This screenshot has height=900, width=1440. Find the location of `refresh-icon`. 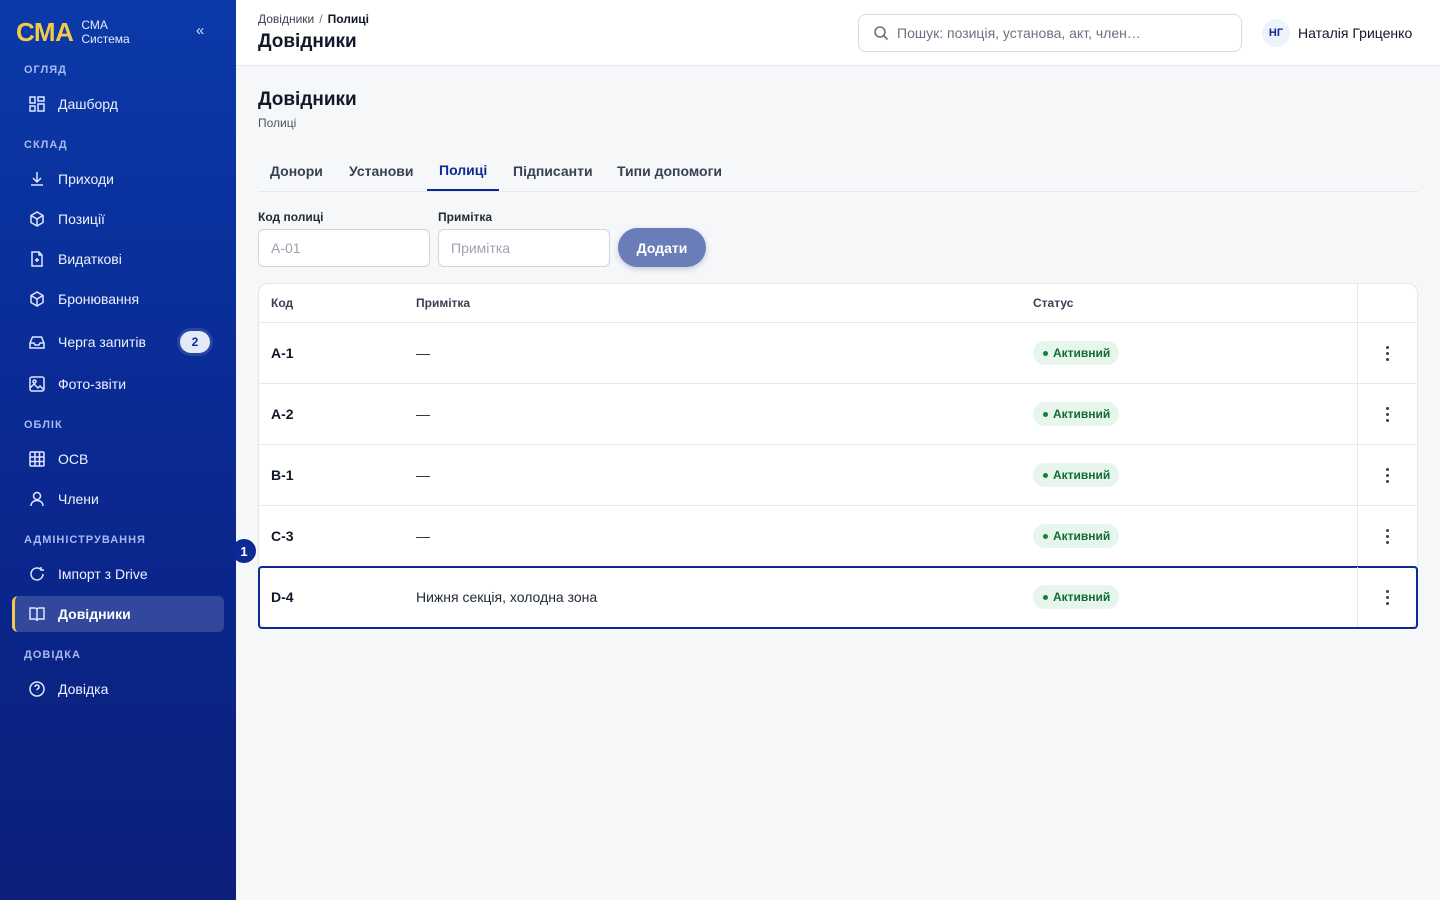

refresh-icon is located at coordinates (37, 574).